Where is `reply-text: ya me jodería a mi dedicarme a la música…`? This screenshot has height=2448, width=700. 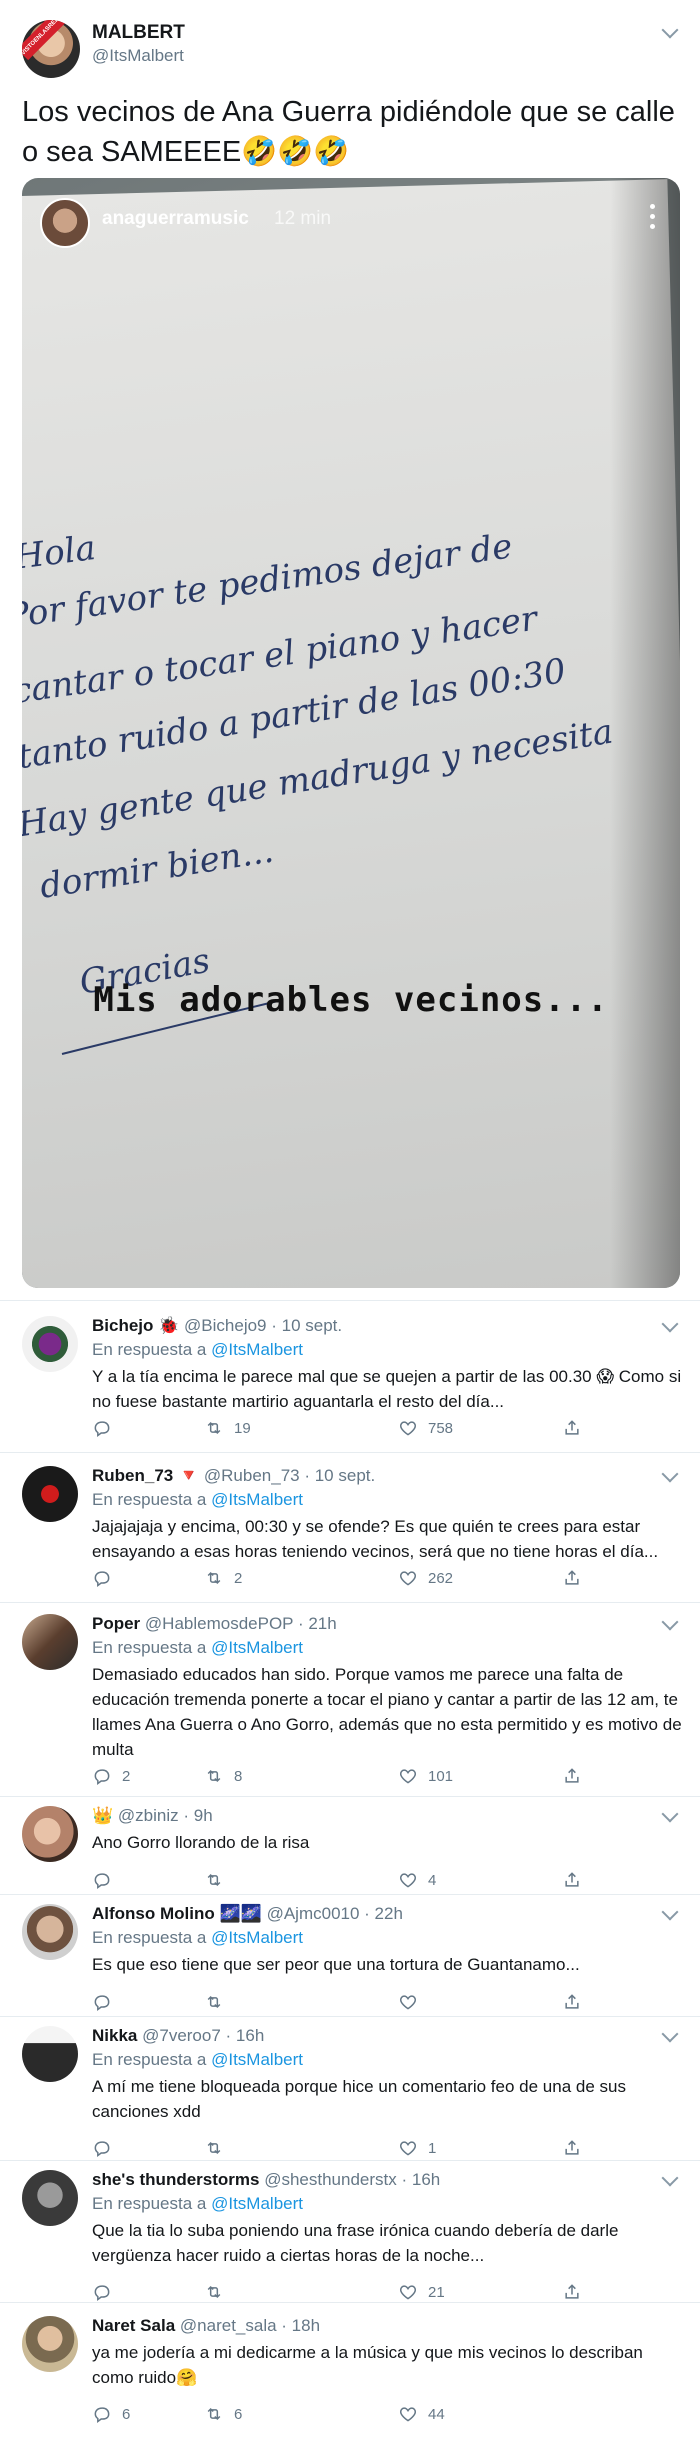 reply-text: ya me jodería a mi dedicarme a la música… is located at coordinates (367, 2365).